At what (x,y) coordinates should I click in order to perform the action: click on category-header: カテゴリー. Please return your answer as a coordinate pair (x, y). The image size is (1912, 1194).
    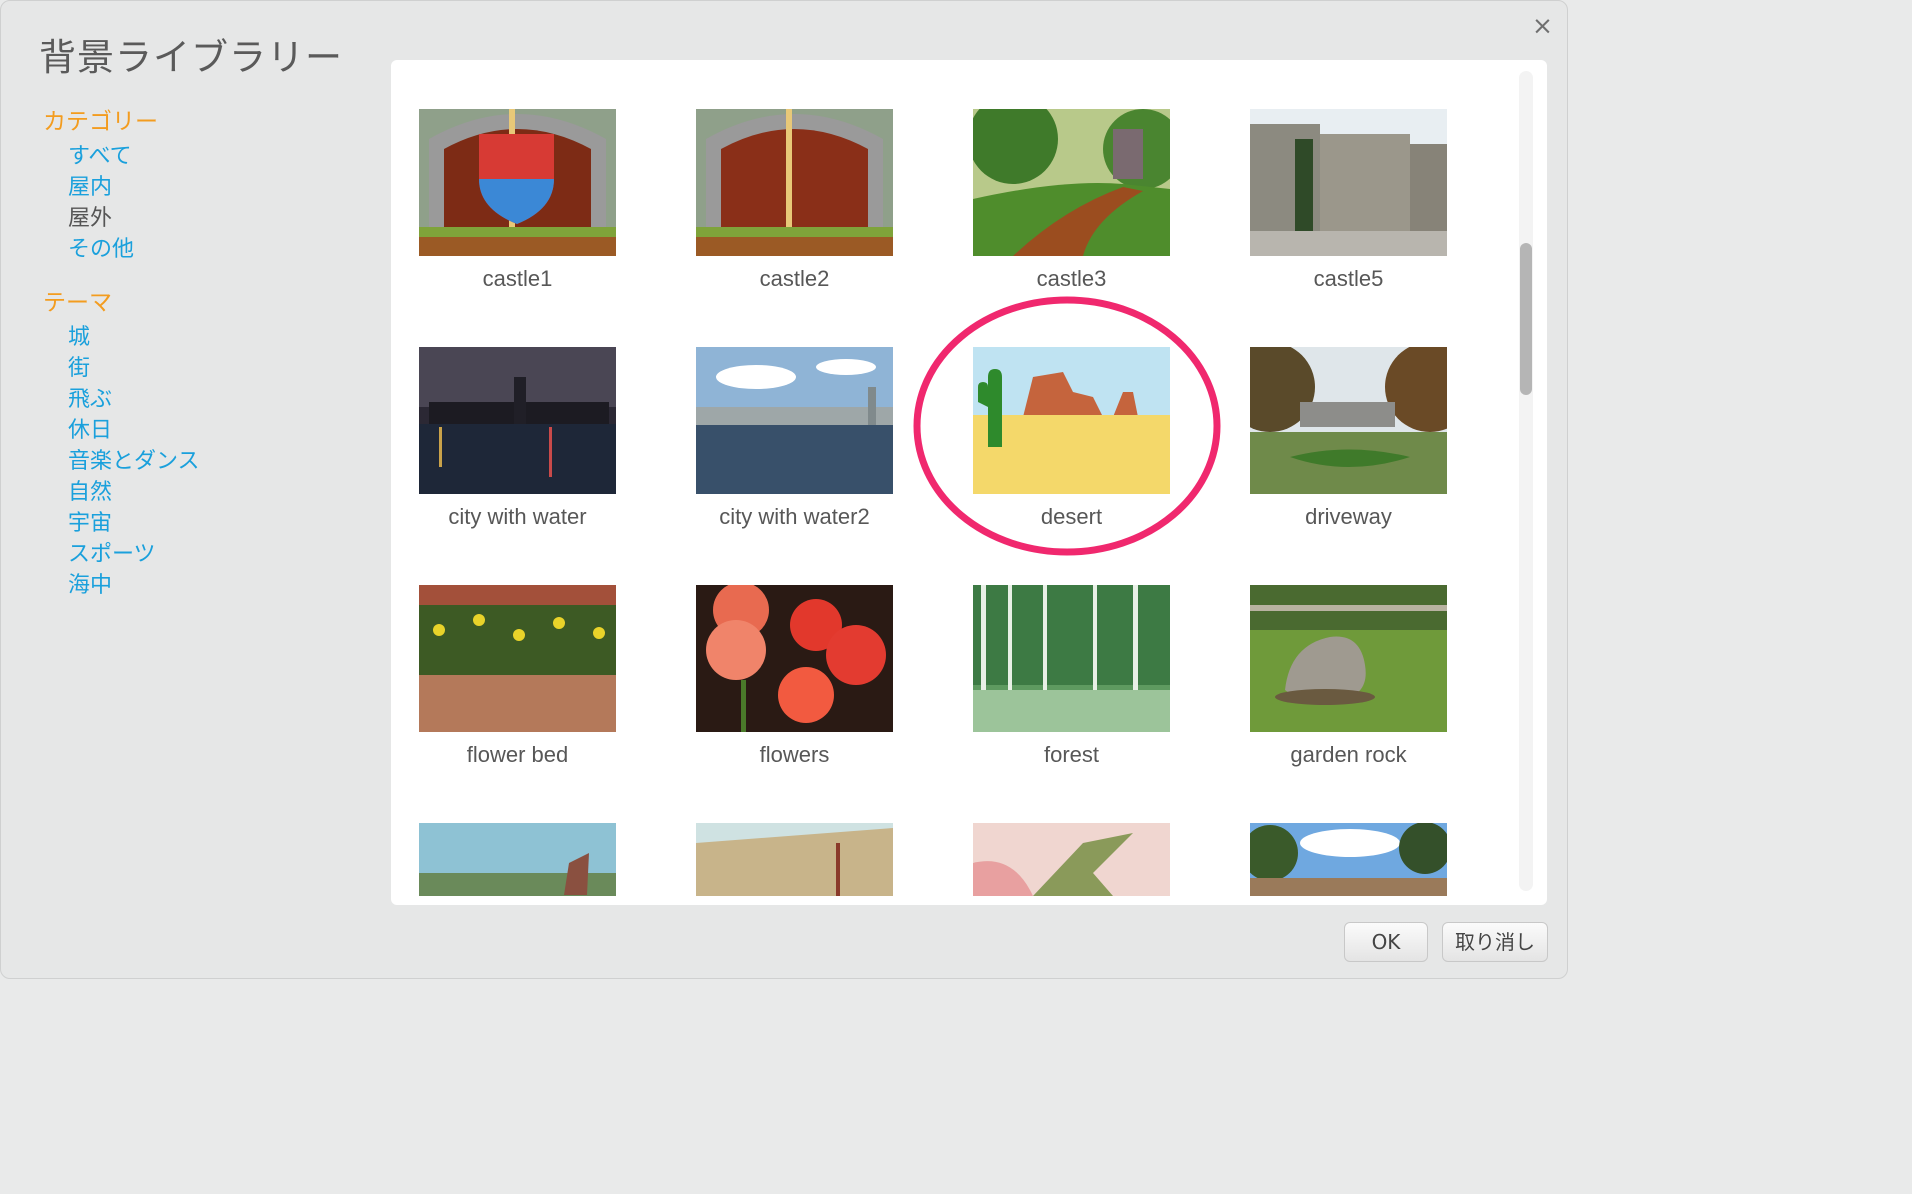
    Looking at the image, I should click on (100, 122).